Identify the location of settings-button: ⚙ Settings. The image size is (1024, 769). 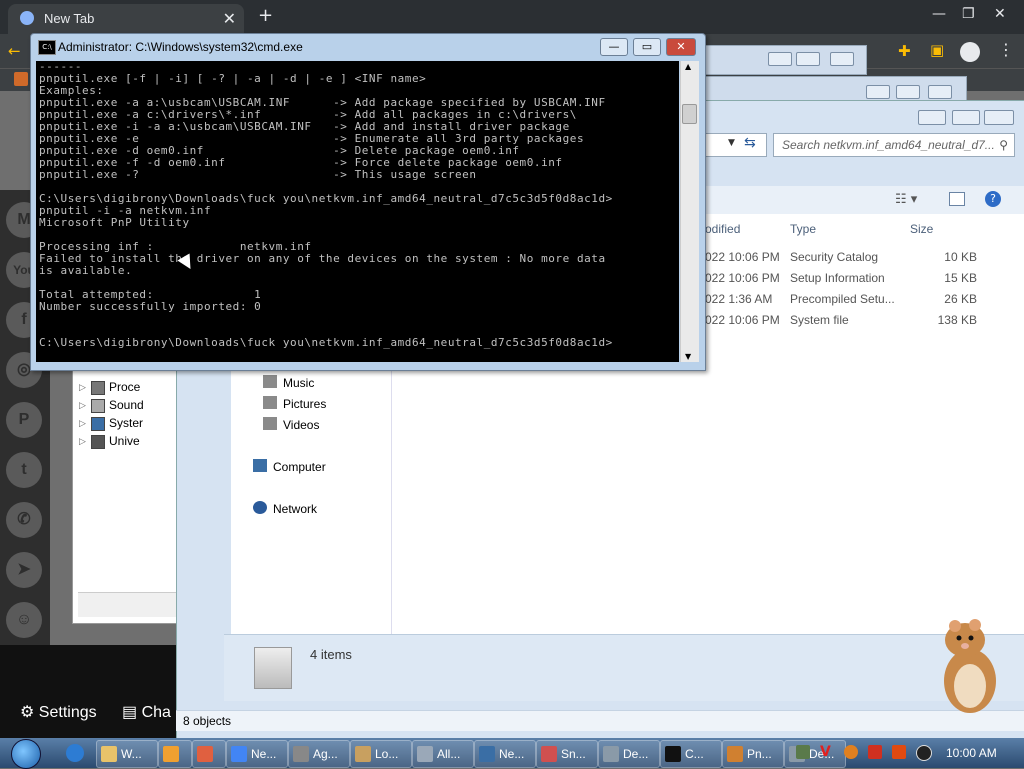
(58, 712).